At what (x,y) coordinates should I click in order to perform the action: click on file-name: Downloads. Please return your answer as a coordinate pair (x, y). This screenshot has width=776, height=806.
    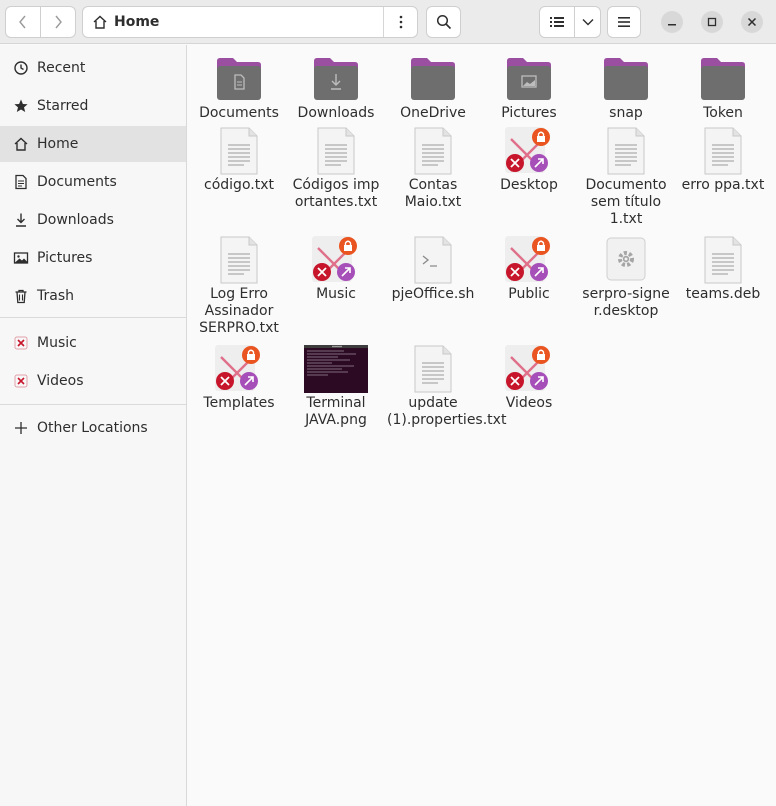
    Looking at the image, I should click on (336, 113).